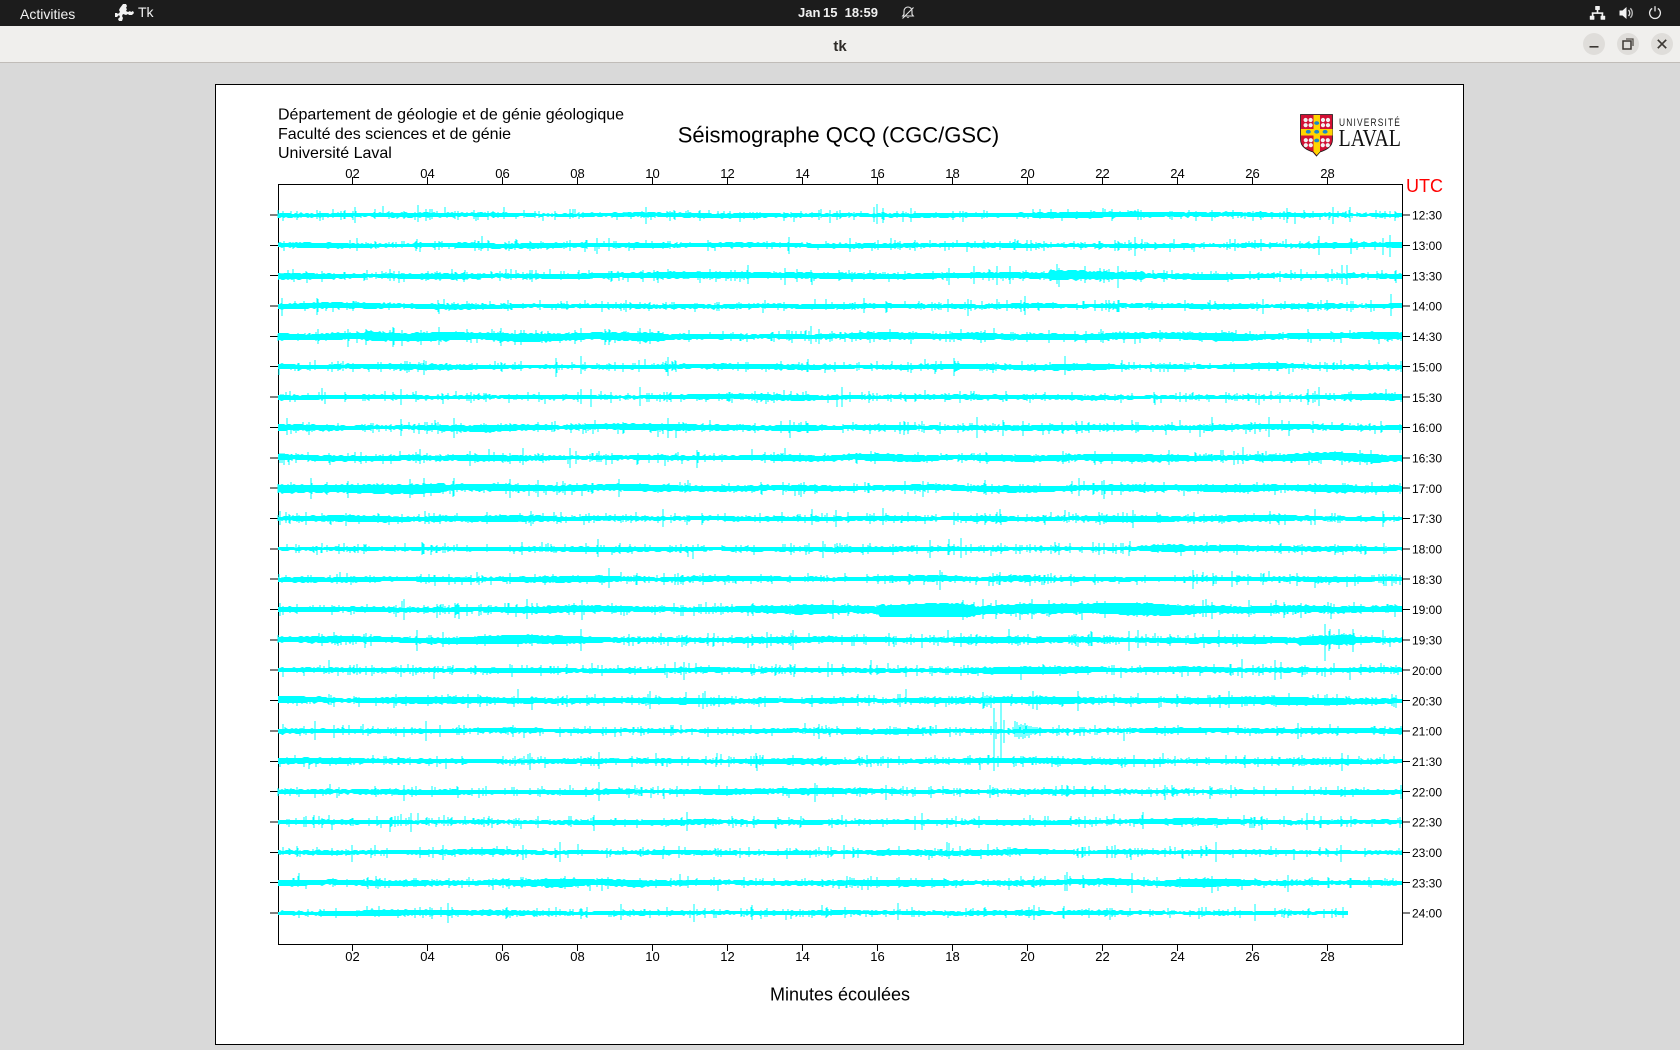 The height and width of the screenshot is (1050, 1680). Describe the element at coordinates (1427, 671) in the screenshot. I see `svg-text: 20:00` at that location.